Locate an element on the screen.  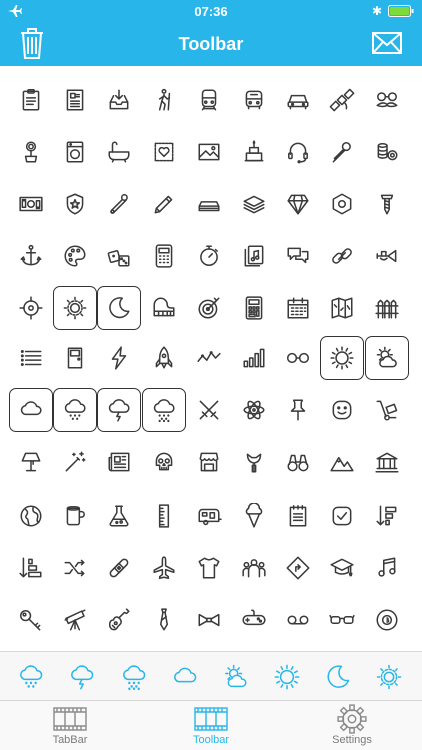
shuffle-icon is located at coordinates (75, 568).